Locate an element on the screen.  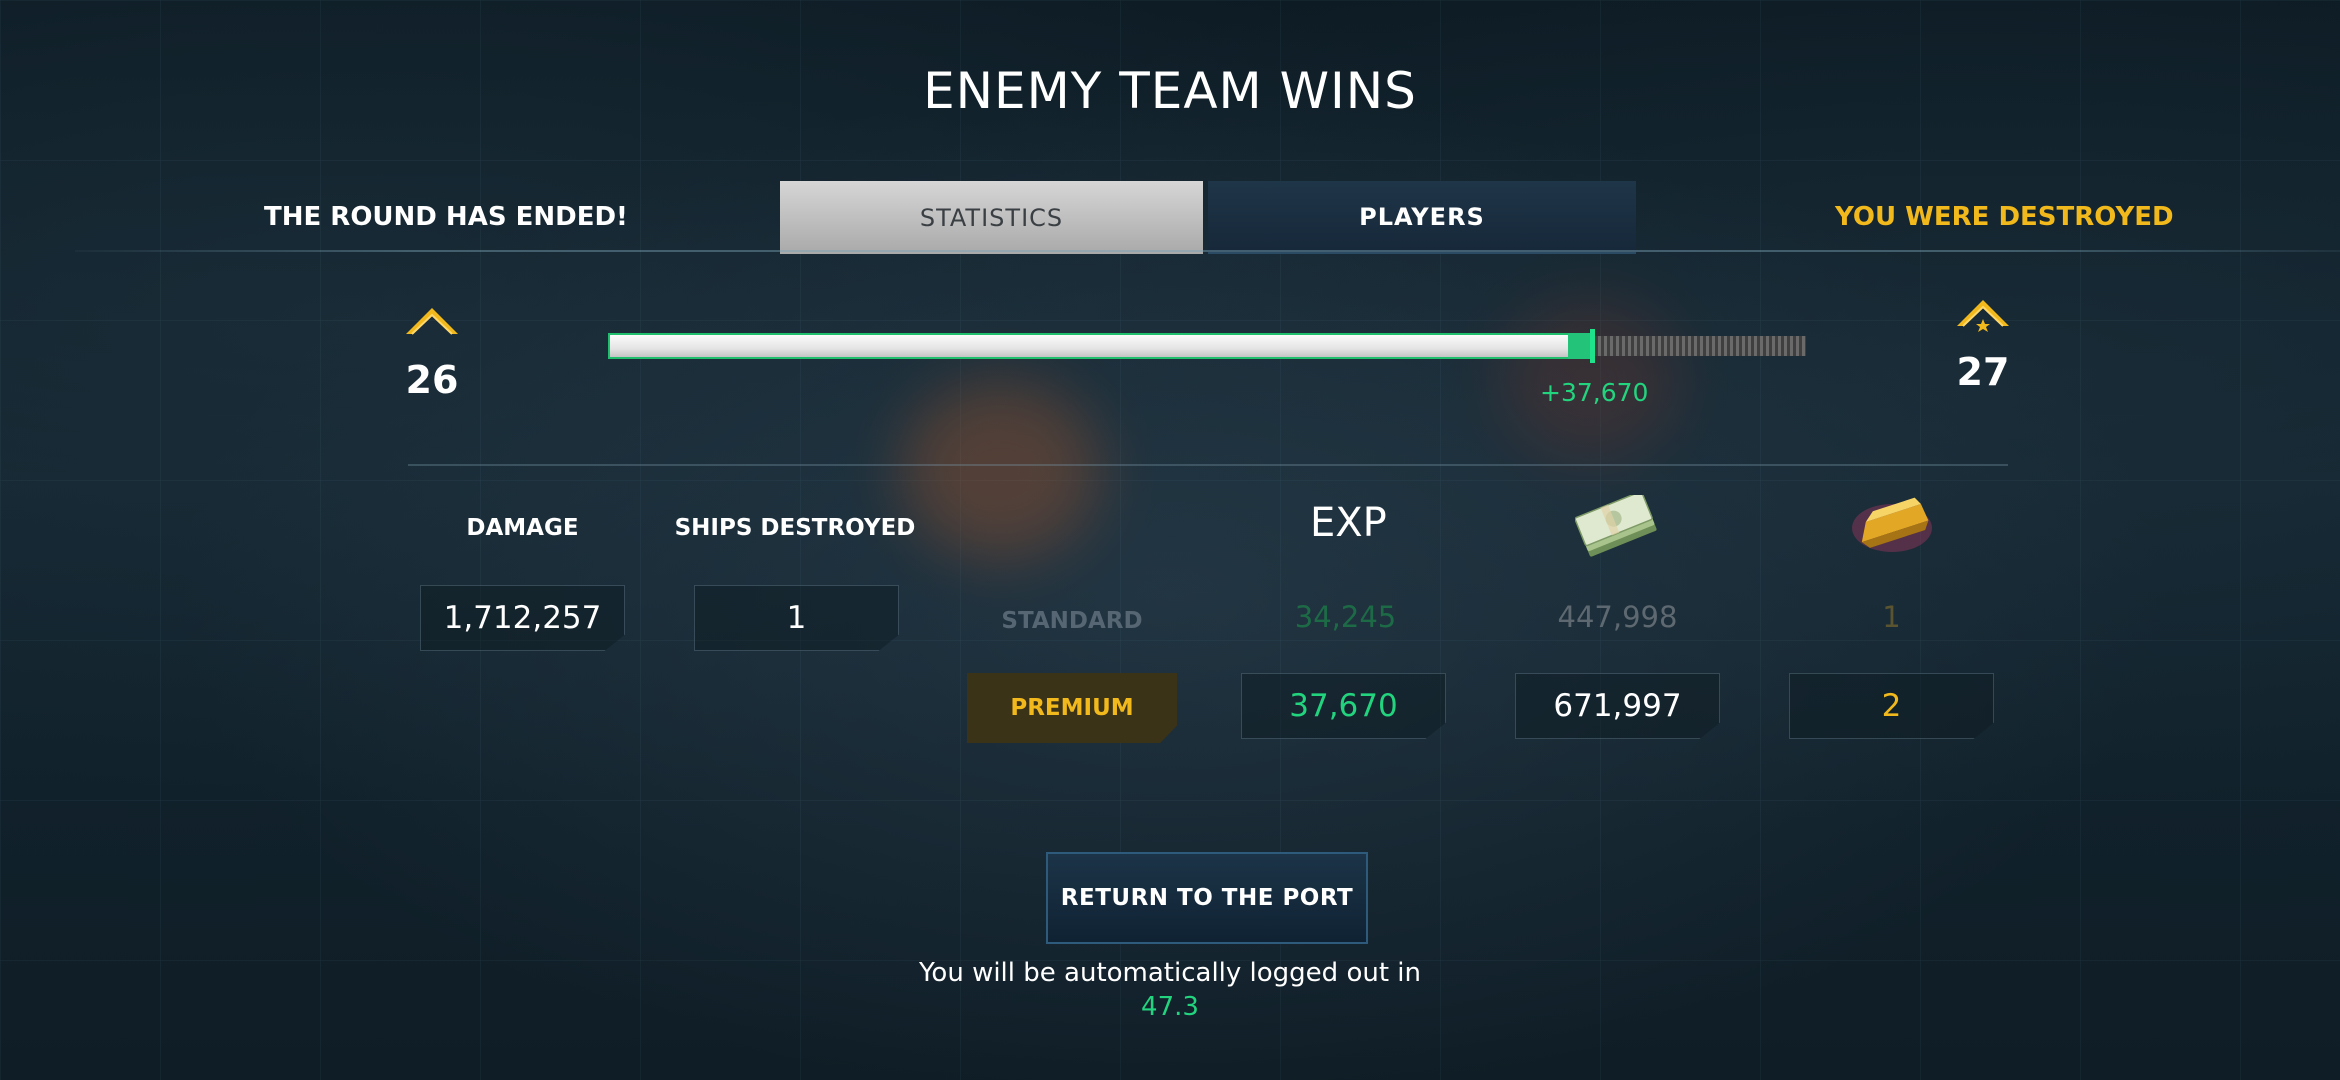
damage-value: 1,712,257 is located at coordinates (522, 618).